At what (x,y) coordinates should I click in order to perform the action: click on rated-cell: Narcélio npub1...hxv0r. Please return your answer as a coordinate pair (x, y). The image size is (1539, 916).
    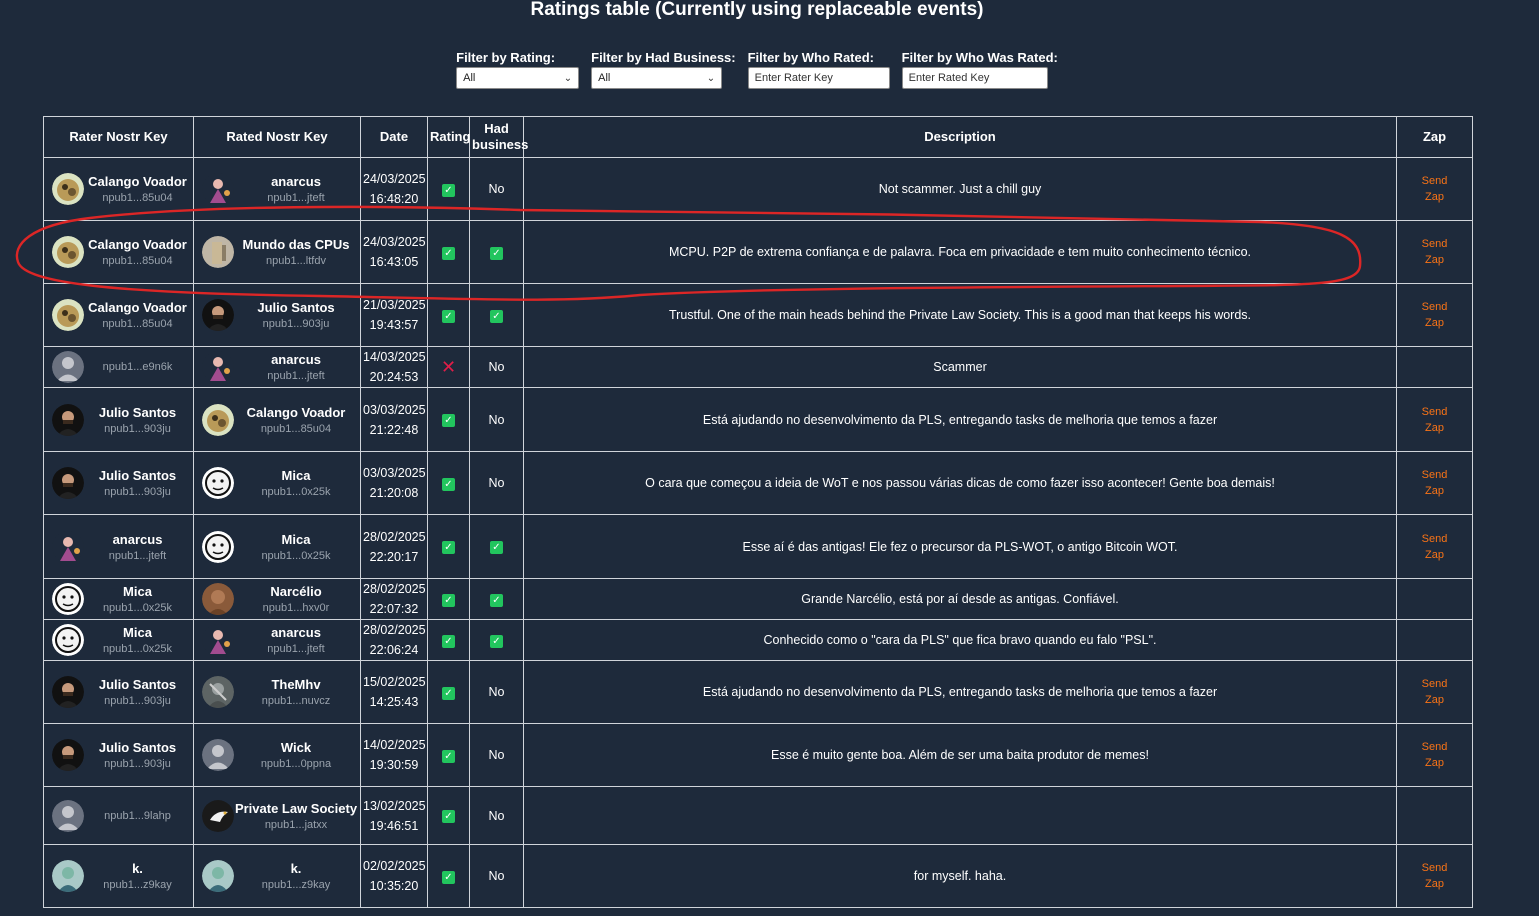
    Looking at the image, I should click on (277, 599).